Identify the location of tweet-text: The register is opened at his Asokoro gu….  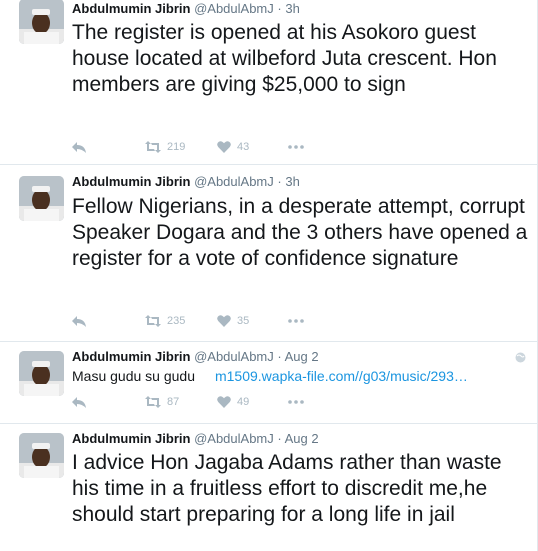
(284, 58).